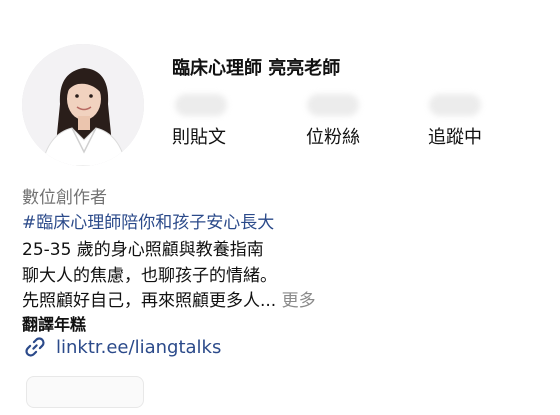  What do you see at coordinates (149, 276) in the screenshot?
I see `bio-line-2: 聊大人的焦慮，也聊孩子的情緒。` at bounding box center [149, 276].